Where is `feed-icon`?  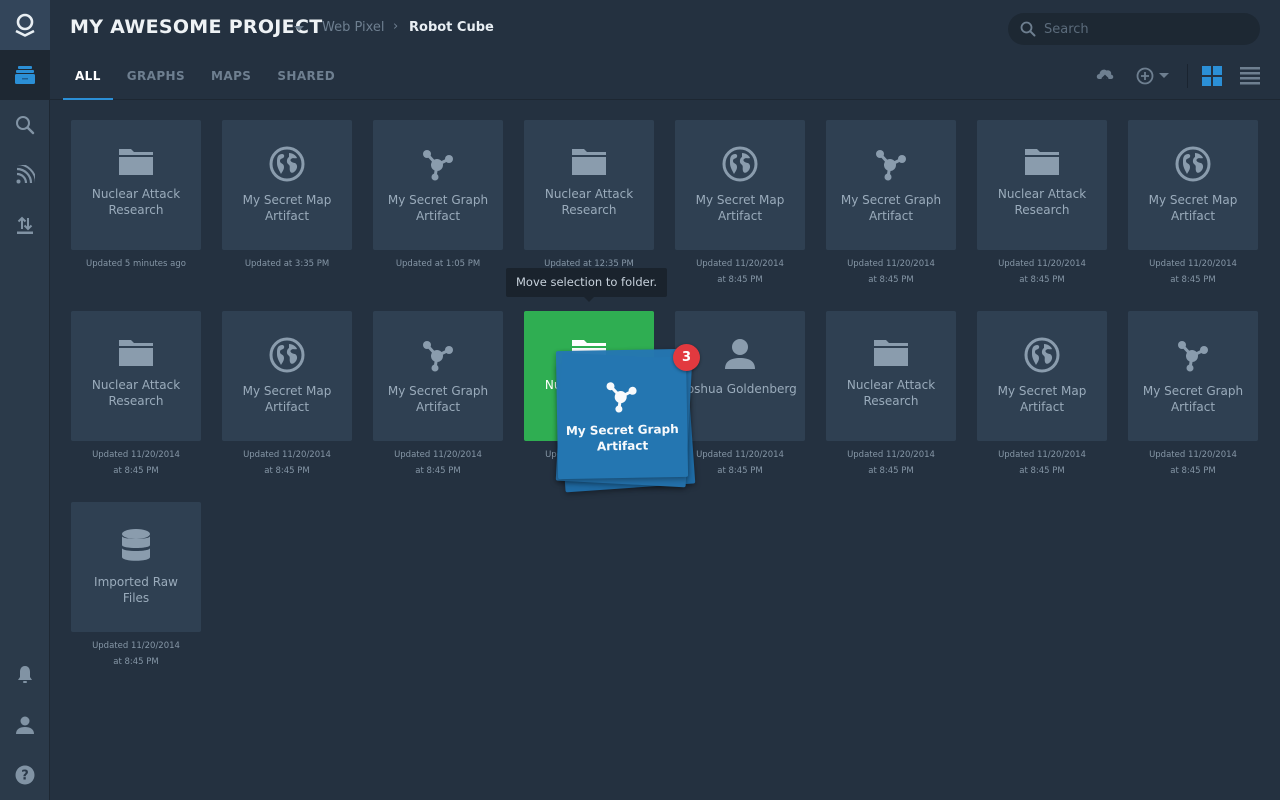
feed-icon is located at coordinates (25, 174).